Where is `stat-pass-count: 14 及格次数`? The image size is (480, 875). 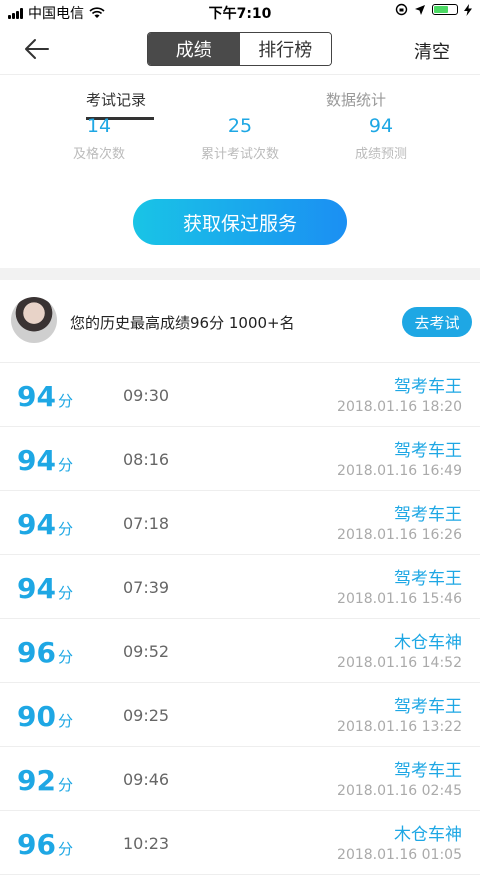
stat-pass-count: 14 及格次数 is located at coordinates (99, 138).